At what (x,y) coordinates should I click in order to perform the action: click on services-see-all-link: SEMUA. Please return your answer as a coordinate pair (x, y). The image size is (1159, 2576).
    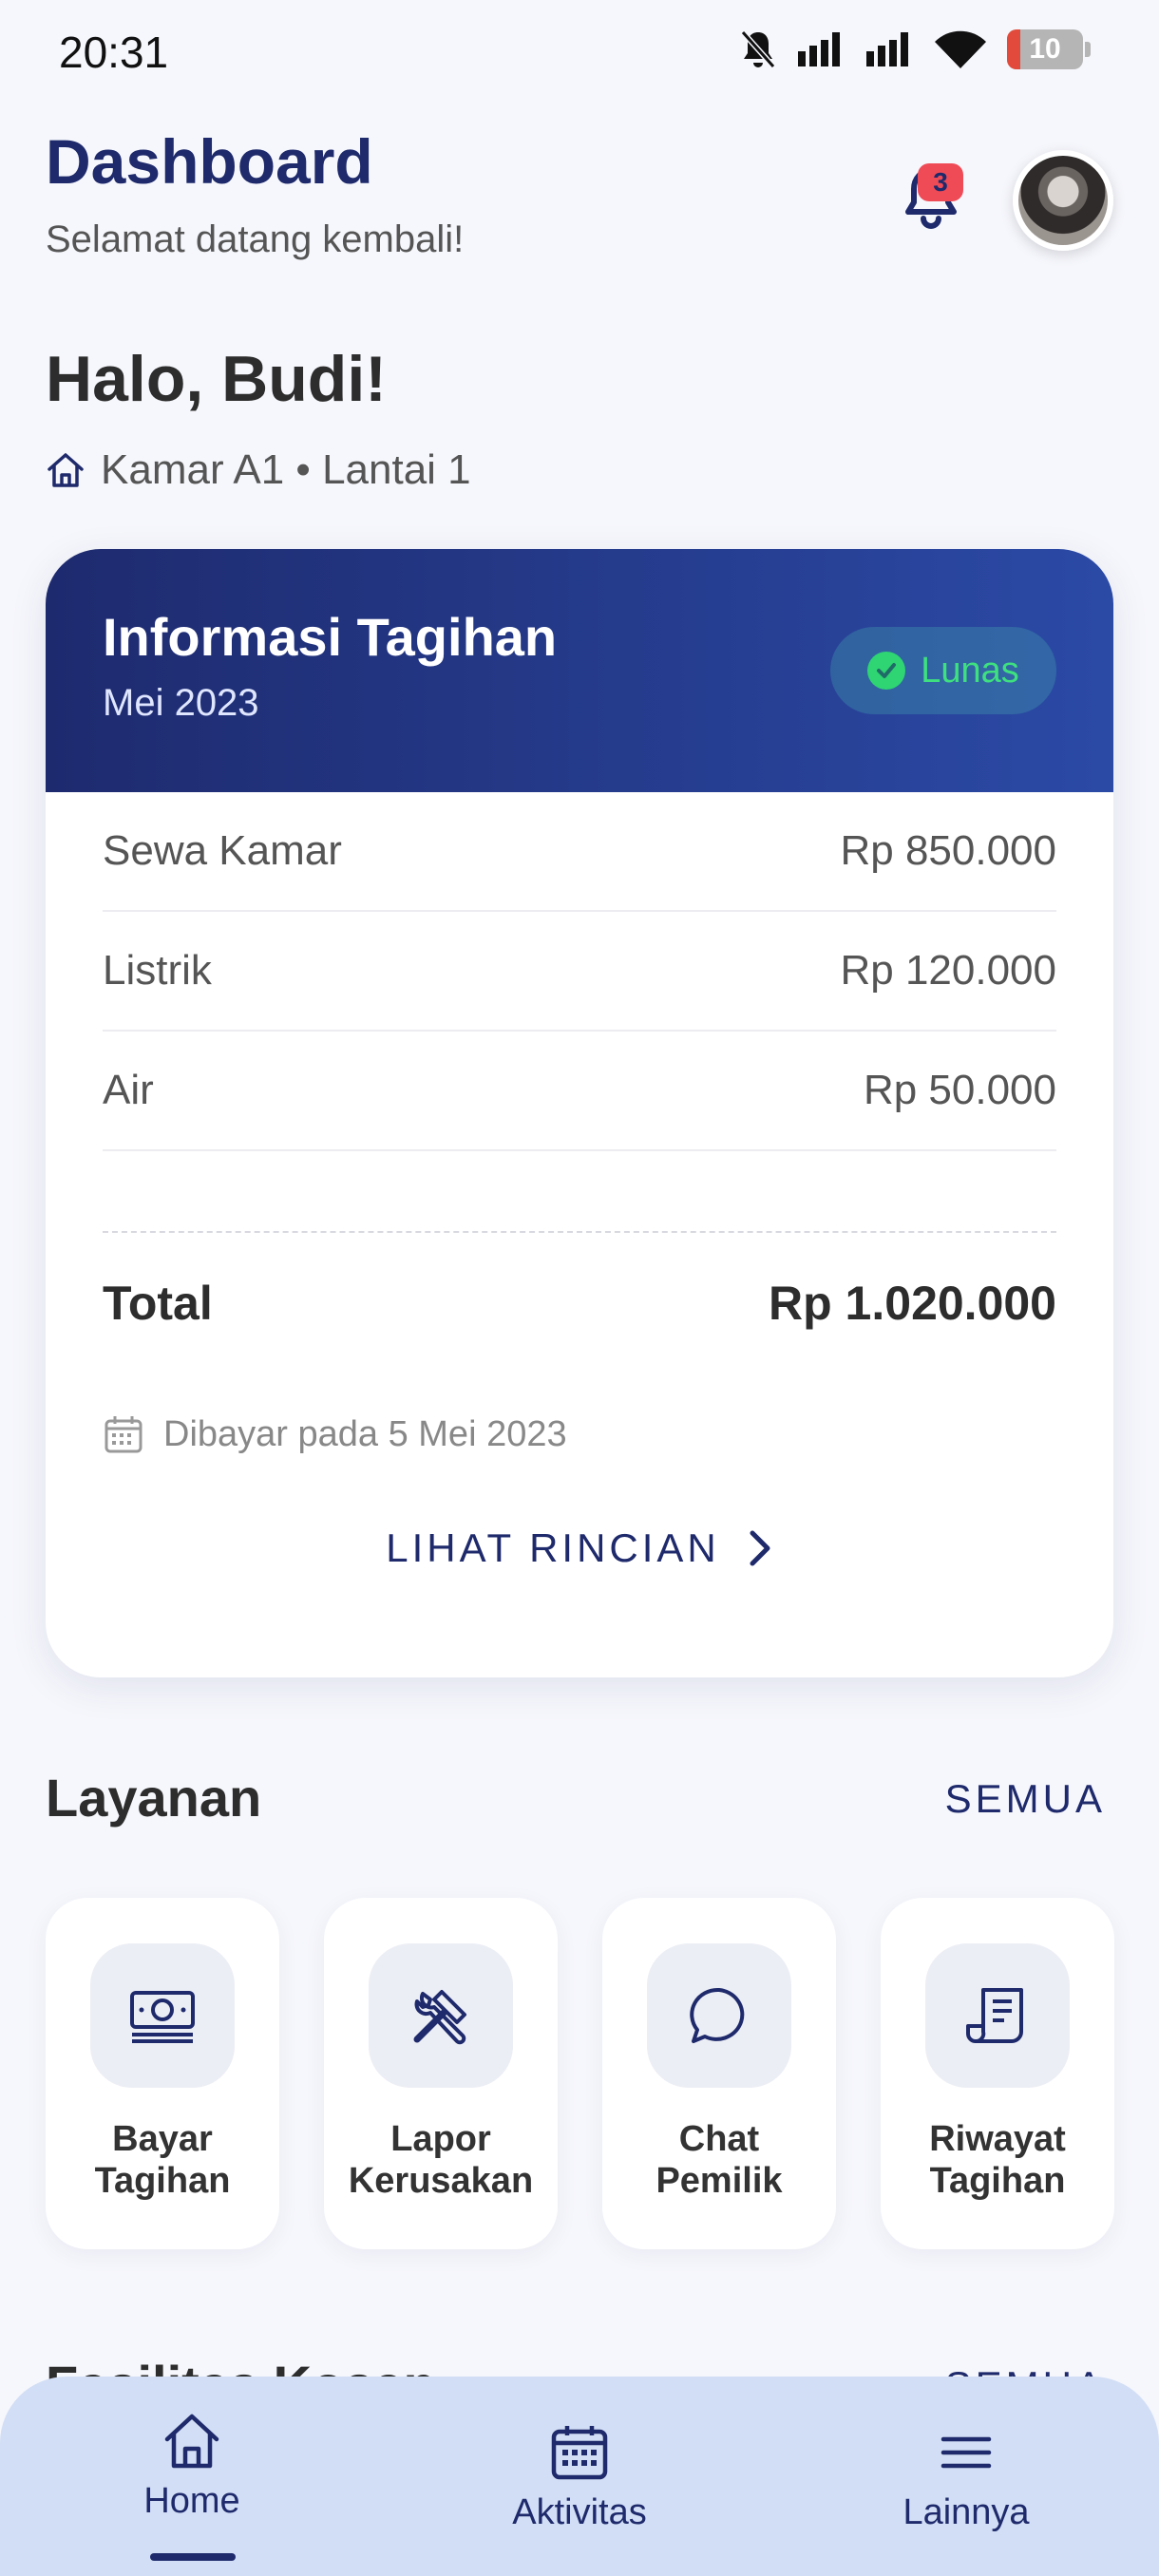
    Looking at the image, I should click on (1025, 1799).